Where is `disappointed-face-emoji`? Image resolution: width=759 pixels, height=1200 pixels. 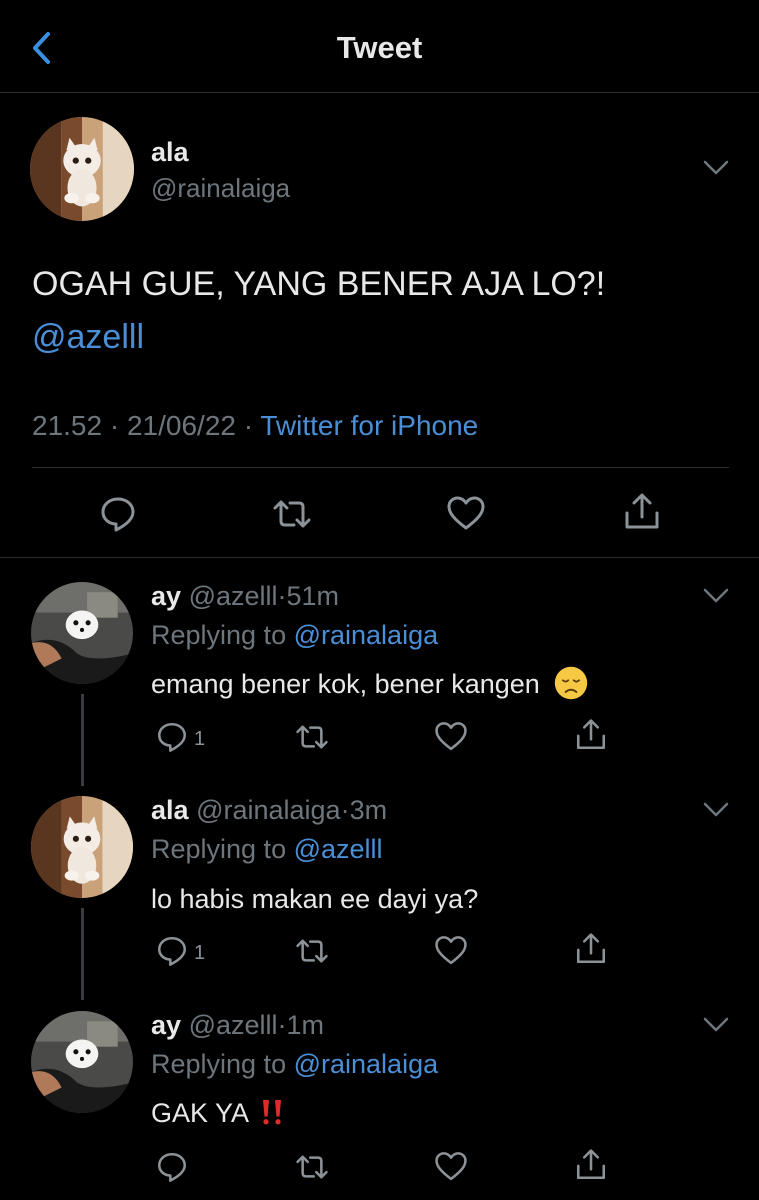 disappointed-face-emoji is located at coordinates (571, 683).